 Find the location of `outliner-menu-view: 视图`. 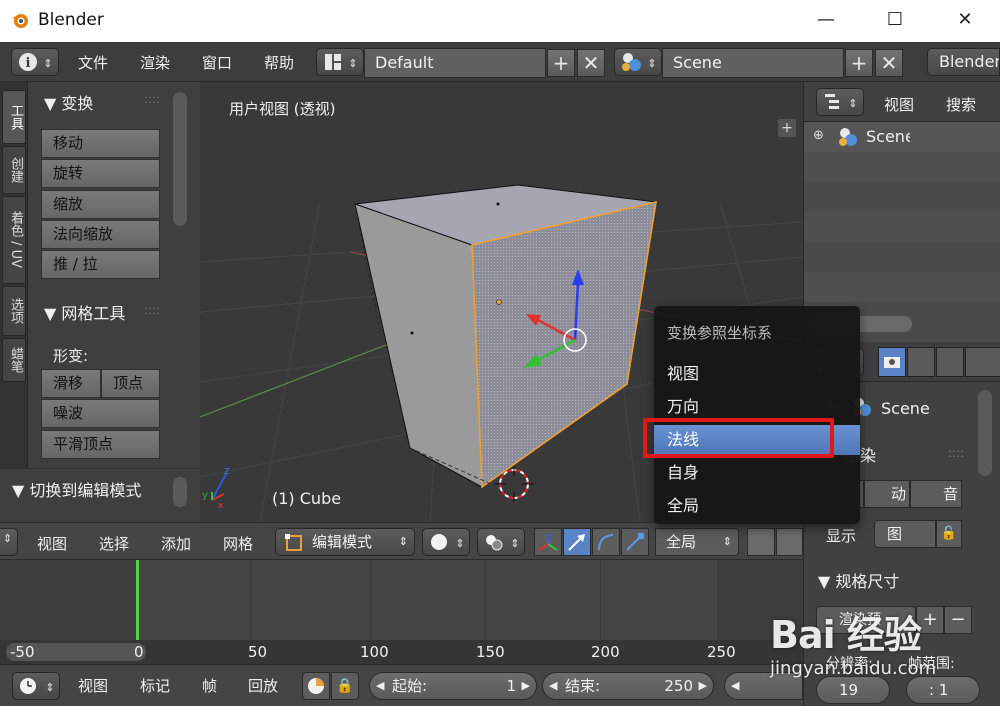

outliner-menu-view: 视图 is located at coordinates (899, 104).